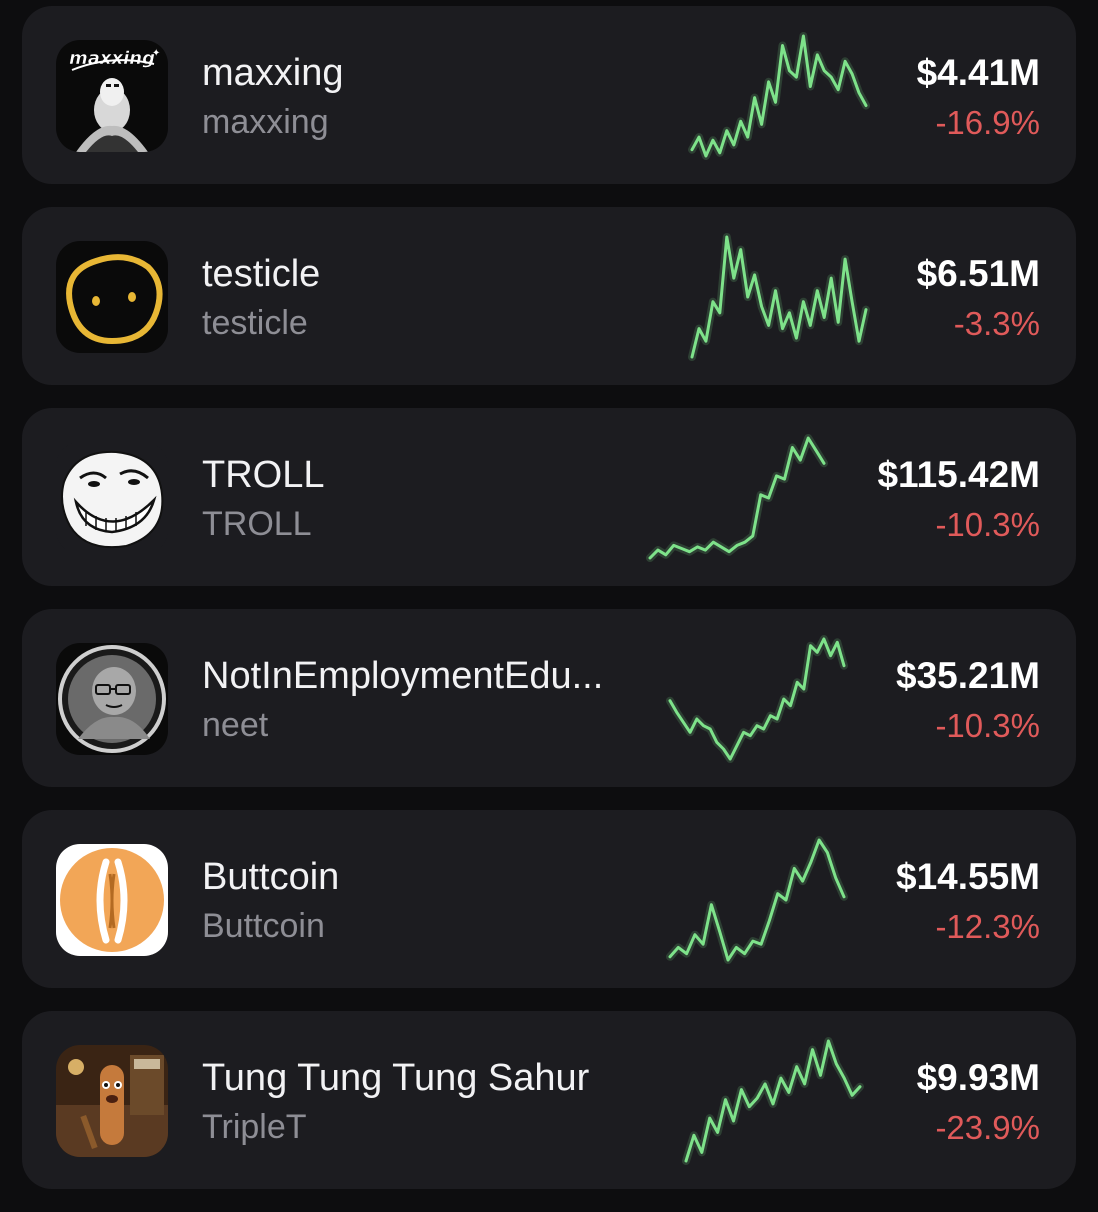 Image resolution: width=1098 pixels, height=1212 pixels. Describe the element at coordinates (978, 1077) in the screenshot. I see `market-cap: $9.93M` at that location.